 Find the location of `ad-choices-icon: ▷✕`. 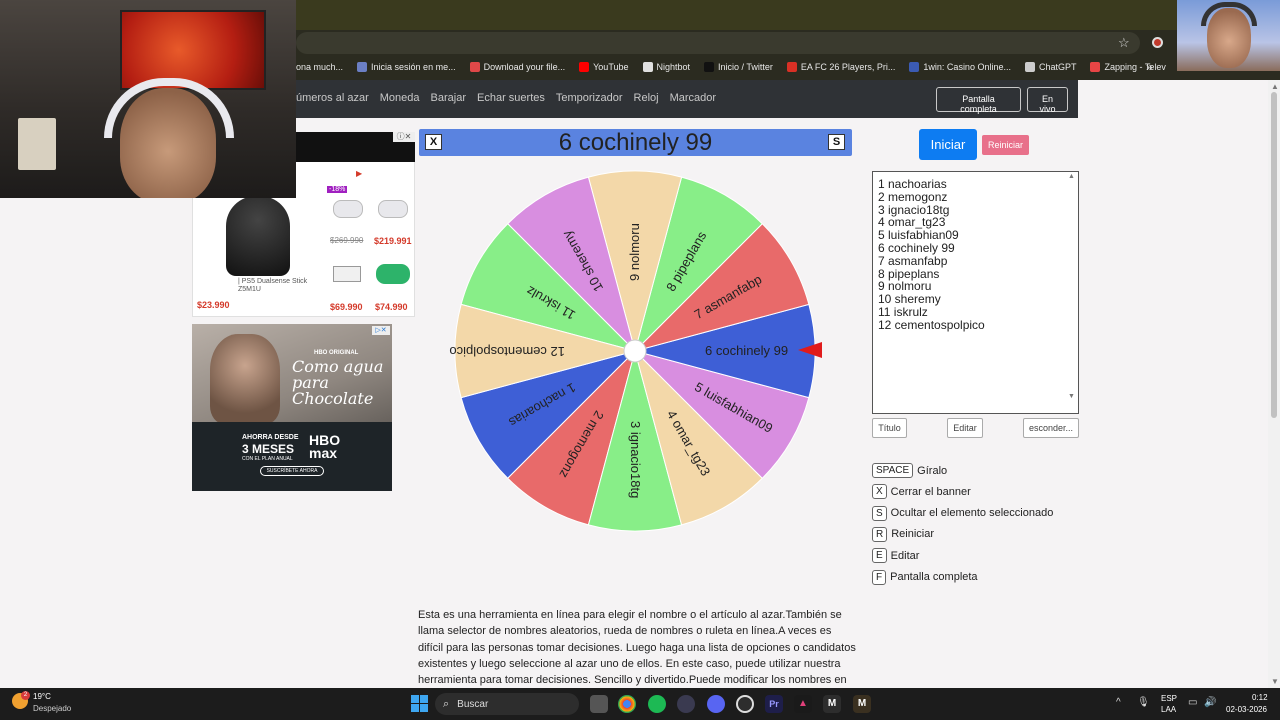

ad-choices-icon: ▷✕ is located at coordinates (381, 330).